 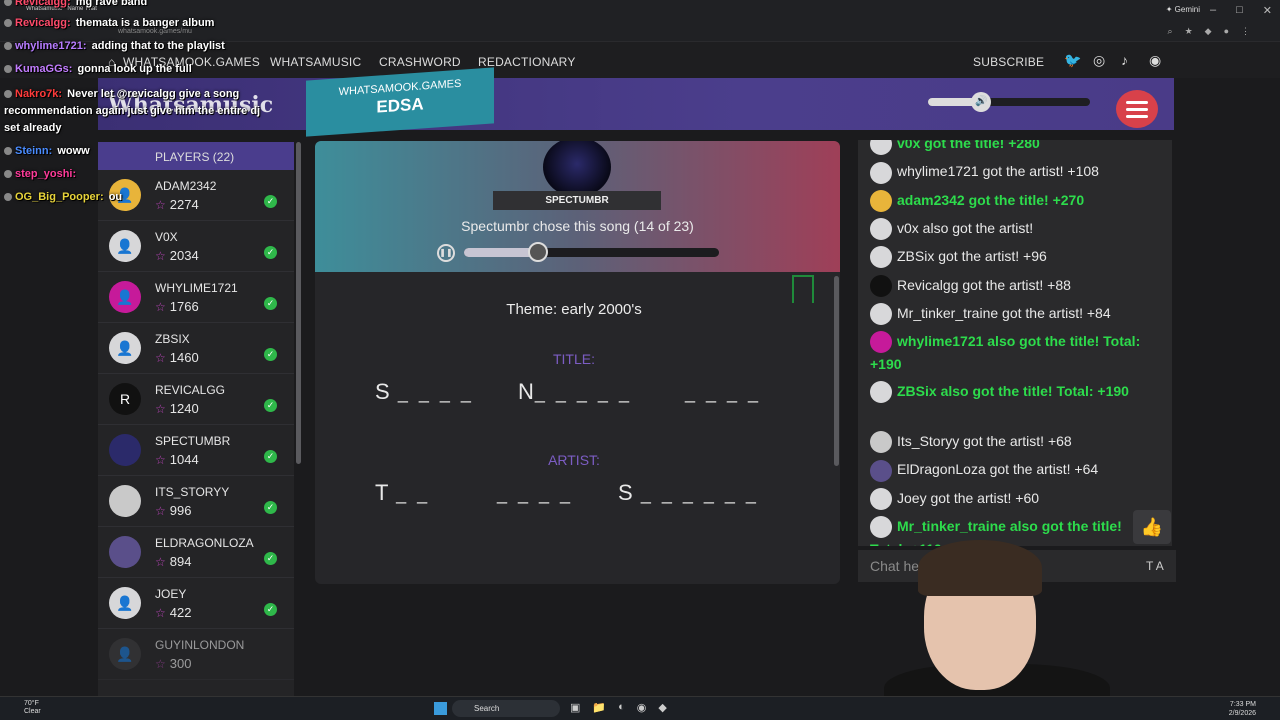 I want to click on thumbs-up-icon: 👍, so click(x=1152, y=527).